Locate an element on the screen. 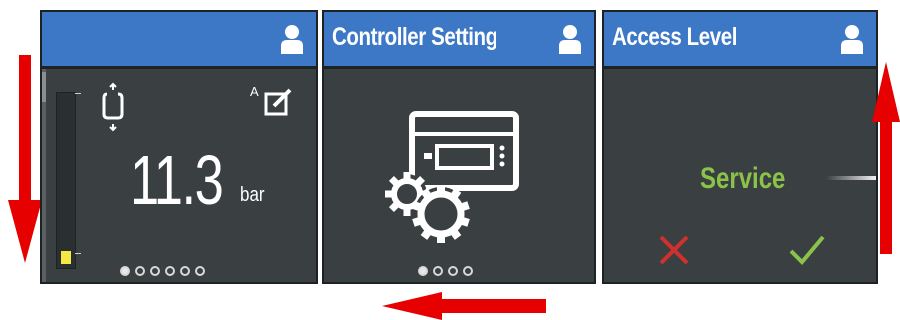 The image size is (900, 320). swipe-up-arrow is located at coordinates (886, 158).